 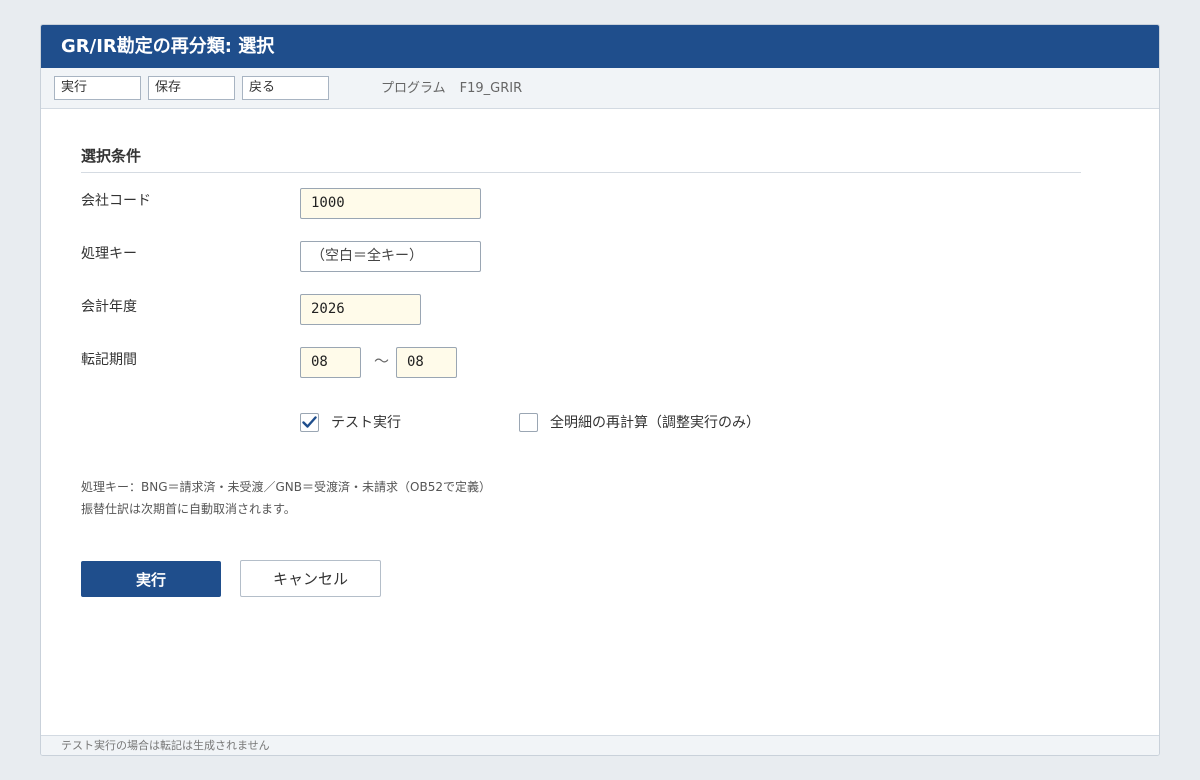 I want to click on program-value: F19_GRIR, so click(x=491, y=88).